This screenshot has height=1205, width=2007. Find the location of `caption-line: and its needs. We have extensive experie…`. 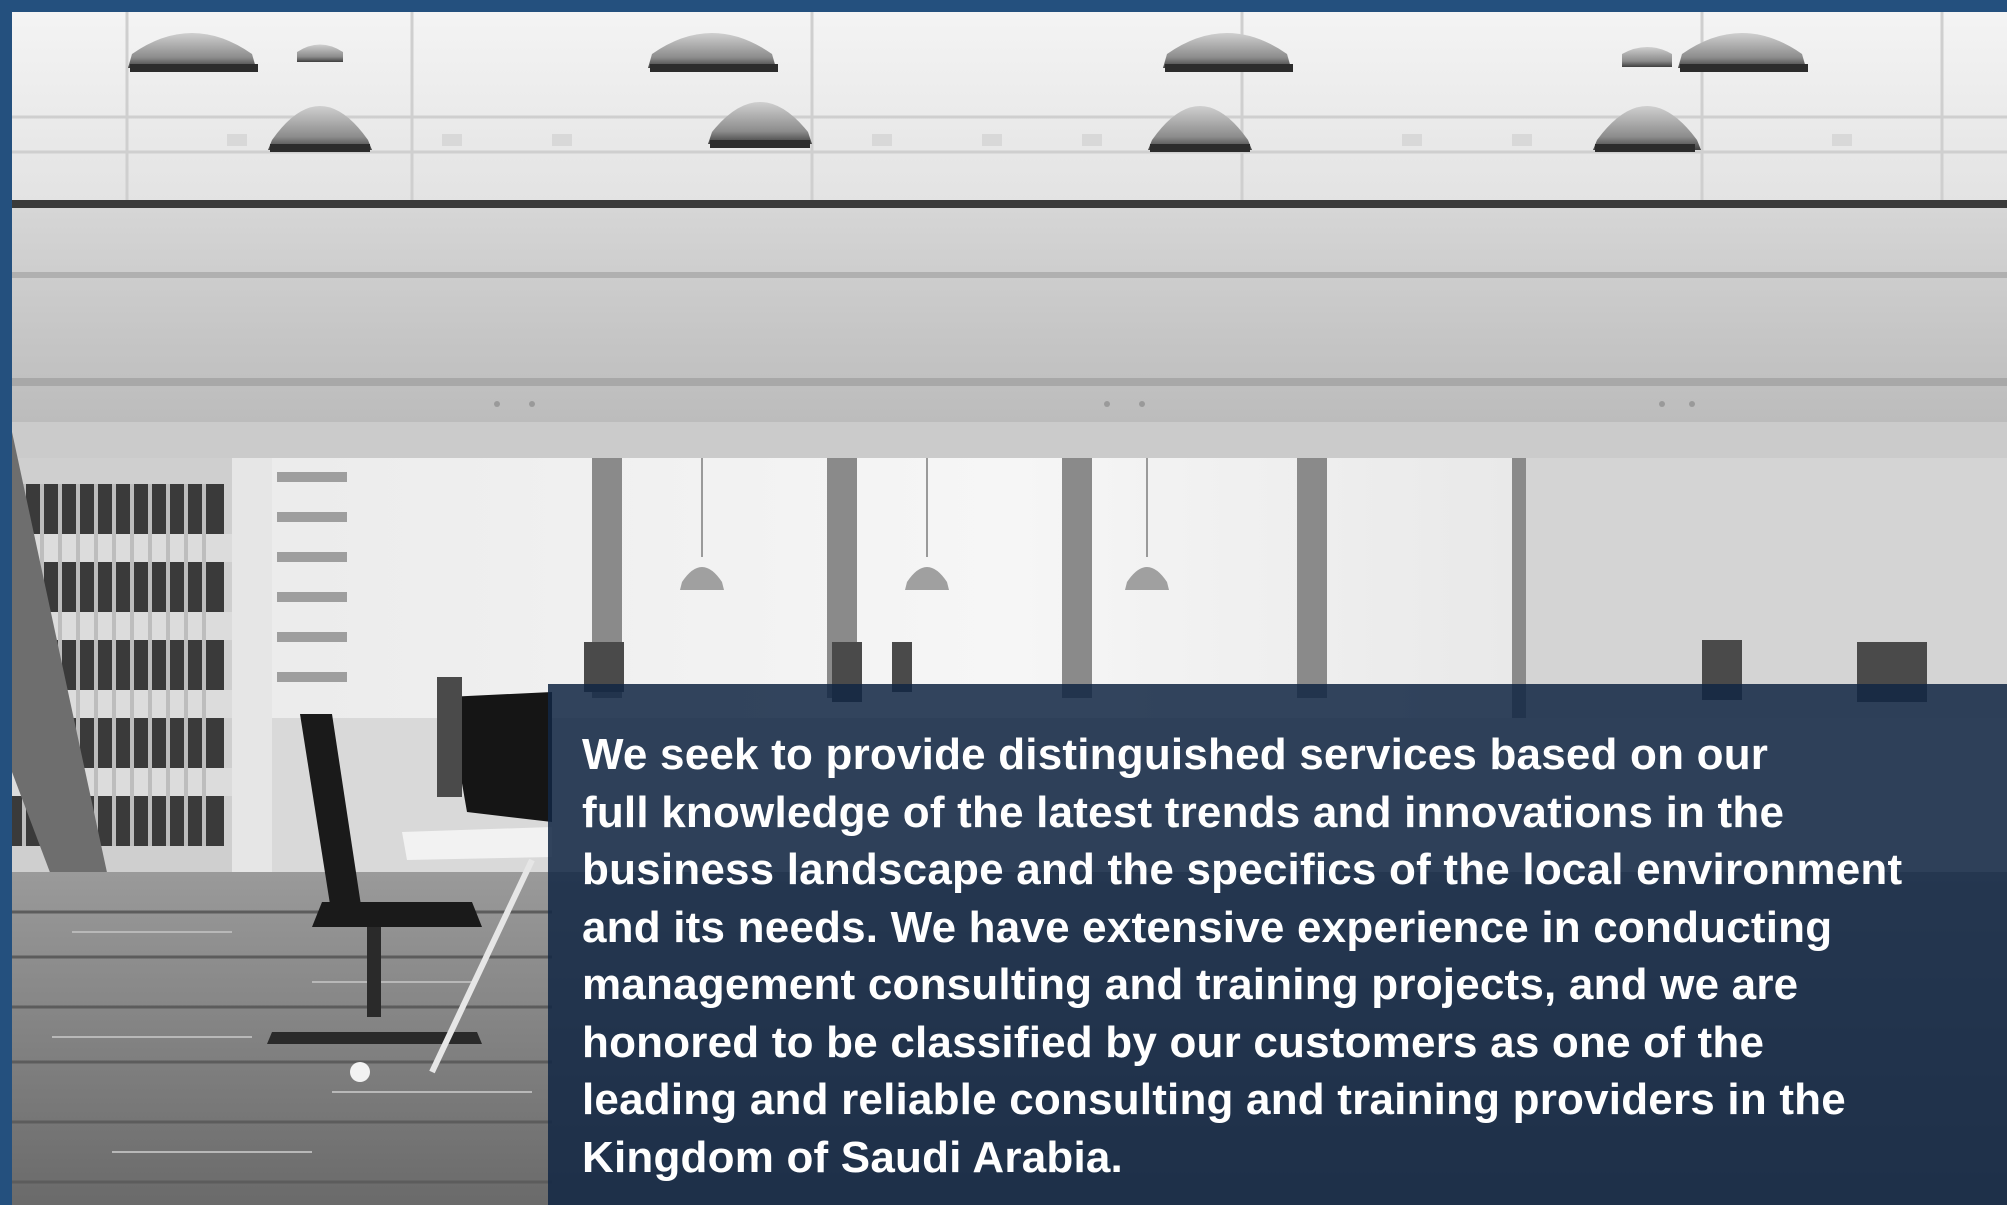

caption-line: and its needs. We have extensive experie… is located at coordinates (1207, 927).